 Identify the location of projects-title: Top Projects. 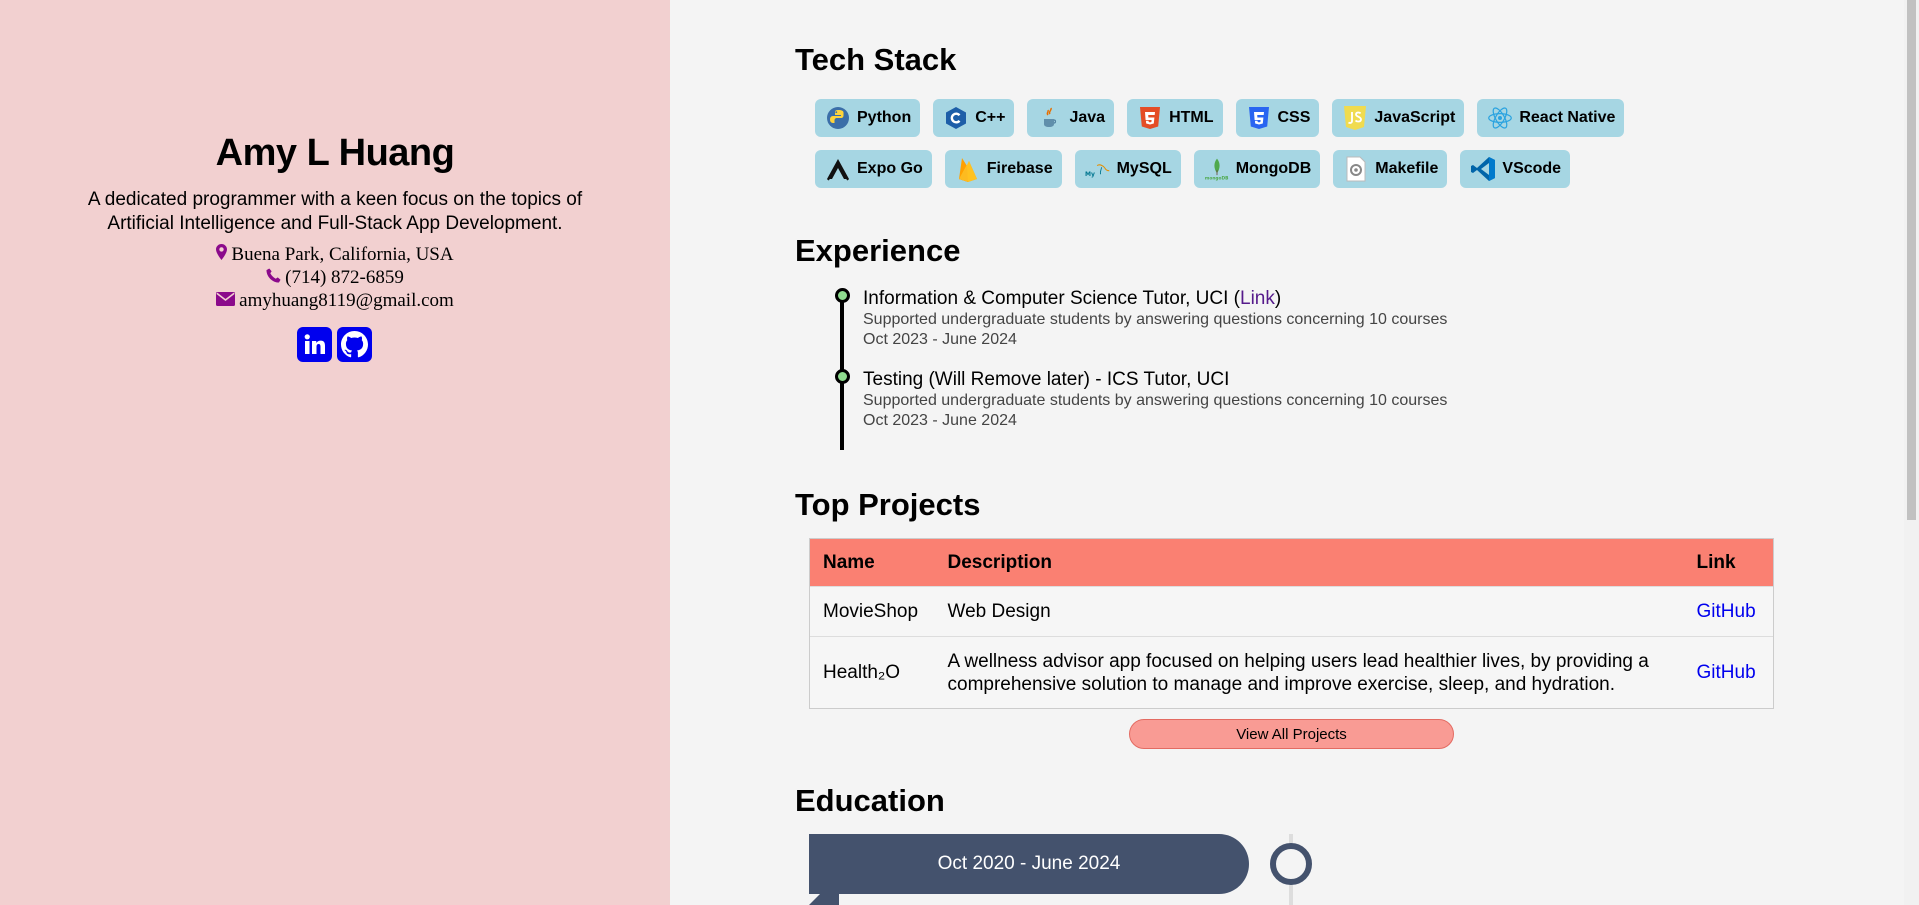
(888, 504).